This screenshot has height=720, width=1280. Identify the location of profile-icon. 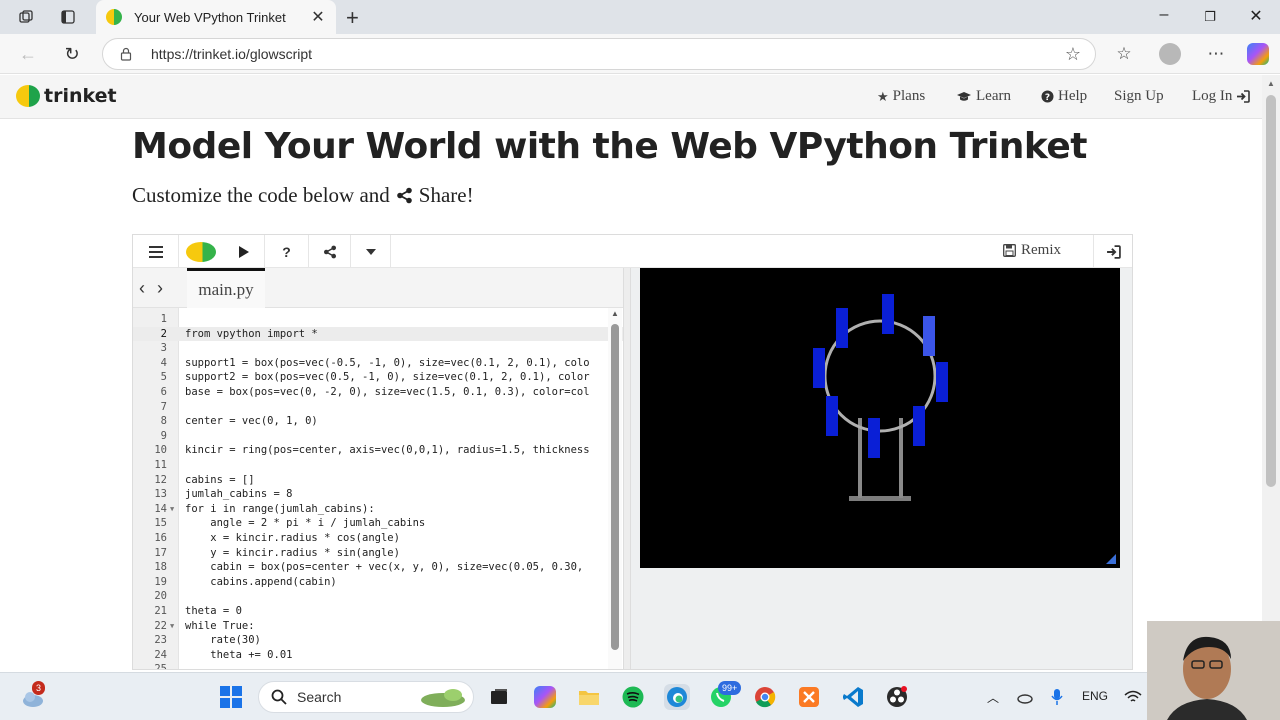
(1170, 54).